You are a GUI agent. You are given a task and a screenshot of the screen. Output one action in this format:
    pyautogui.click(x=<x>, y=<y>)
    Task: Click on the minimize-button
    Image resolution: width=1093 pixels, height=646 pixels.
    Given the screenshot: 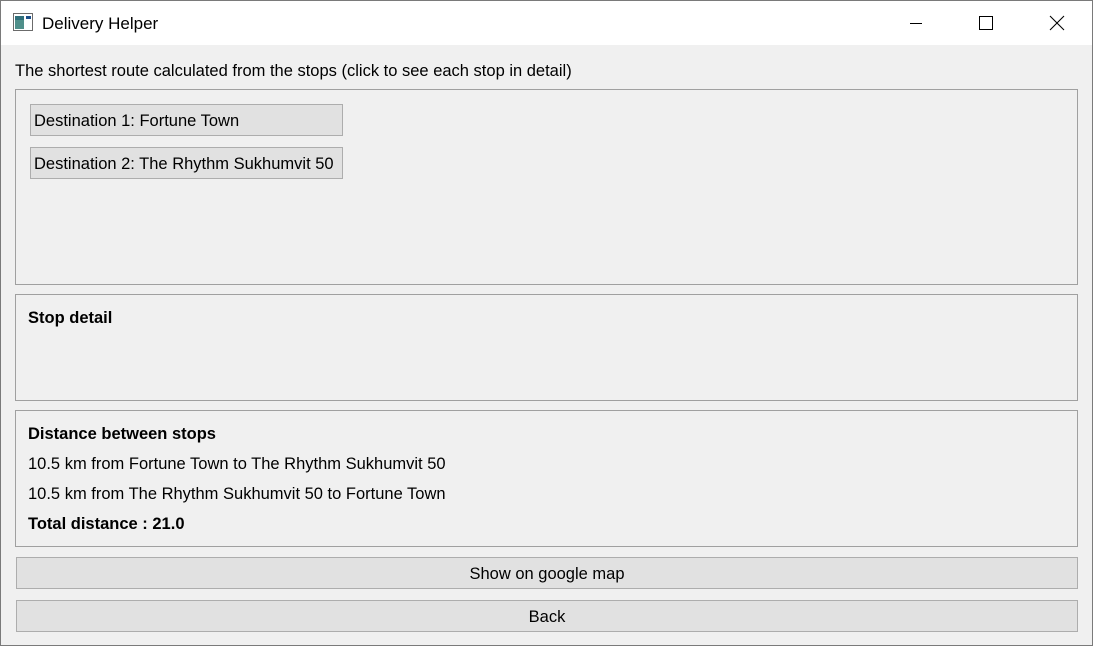 What is the action you would take?
    pyautogui.click(x=916, y=23)
    